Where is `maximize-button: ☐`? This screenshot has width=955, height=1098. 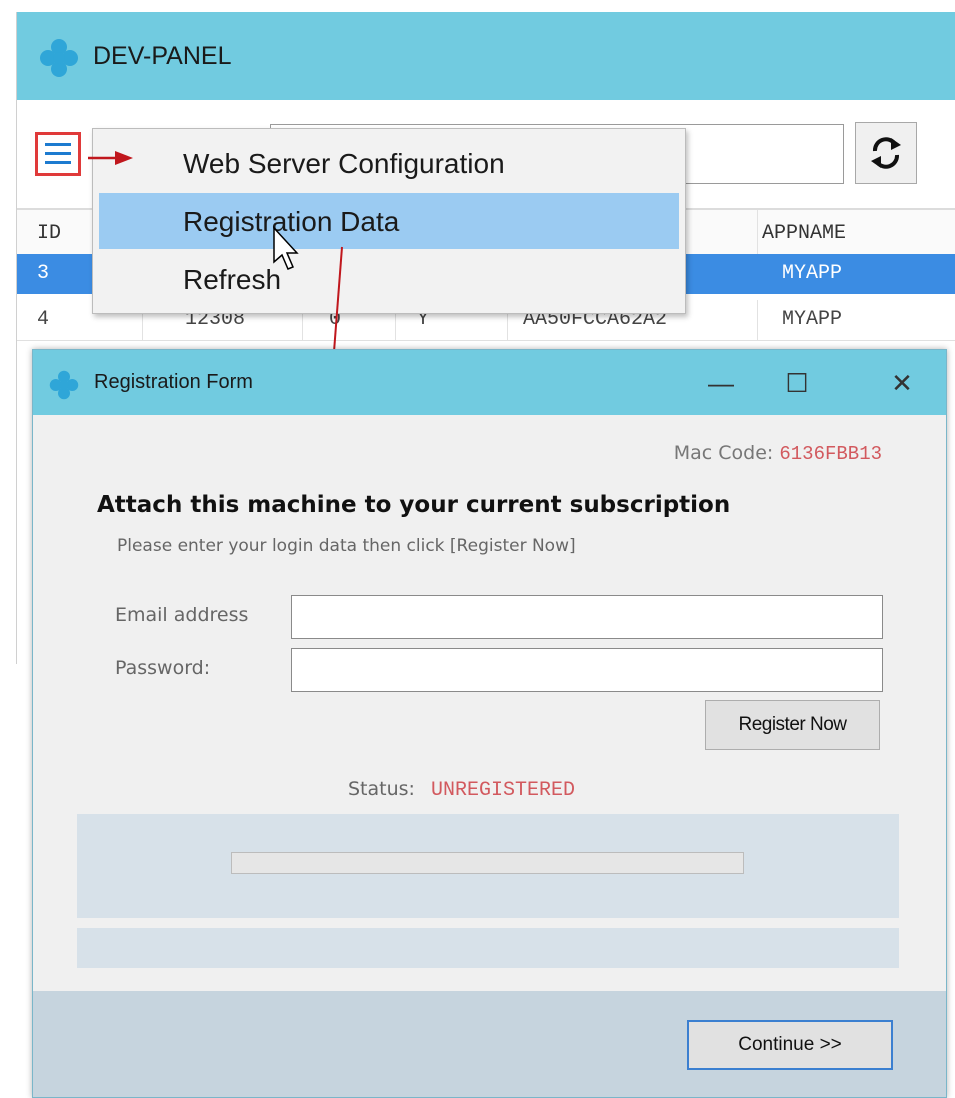
maximize-button: ☐ is located at coordinates (797, 383).